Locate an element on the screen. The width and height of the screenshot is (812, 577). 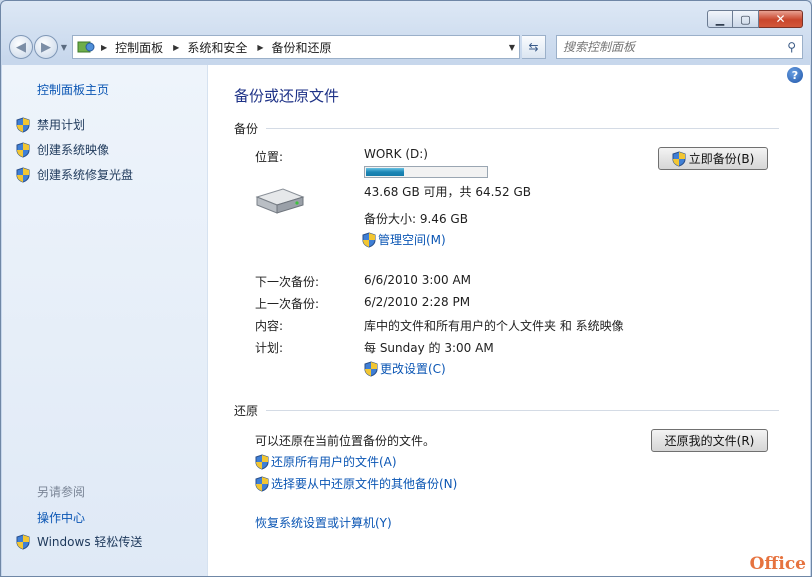
backup-size: 备份大小: 9.46 GB is located at coordinates (416, 219).